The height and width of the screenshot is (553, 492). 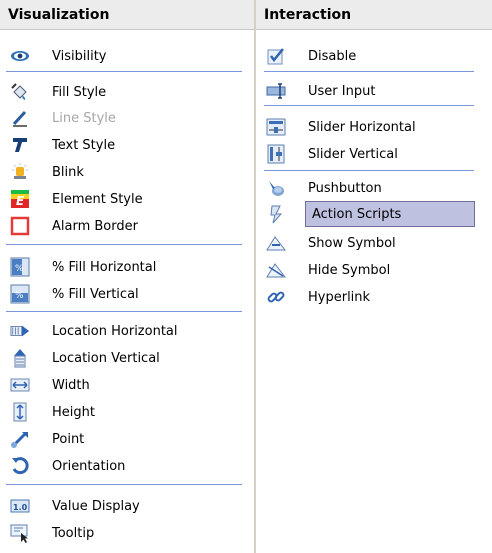 I want to click on svg-text: E, so click(x=20, y=201).